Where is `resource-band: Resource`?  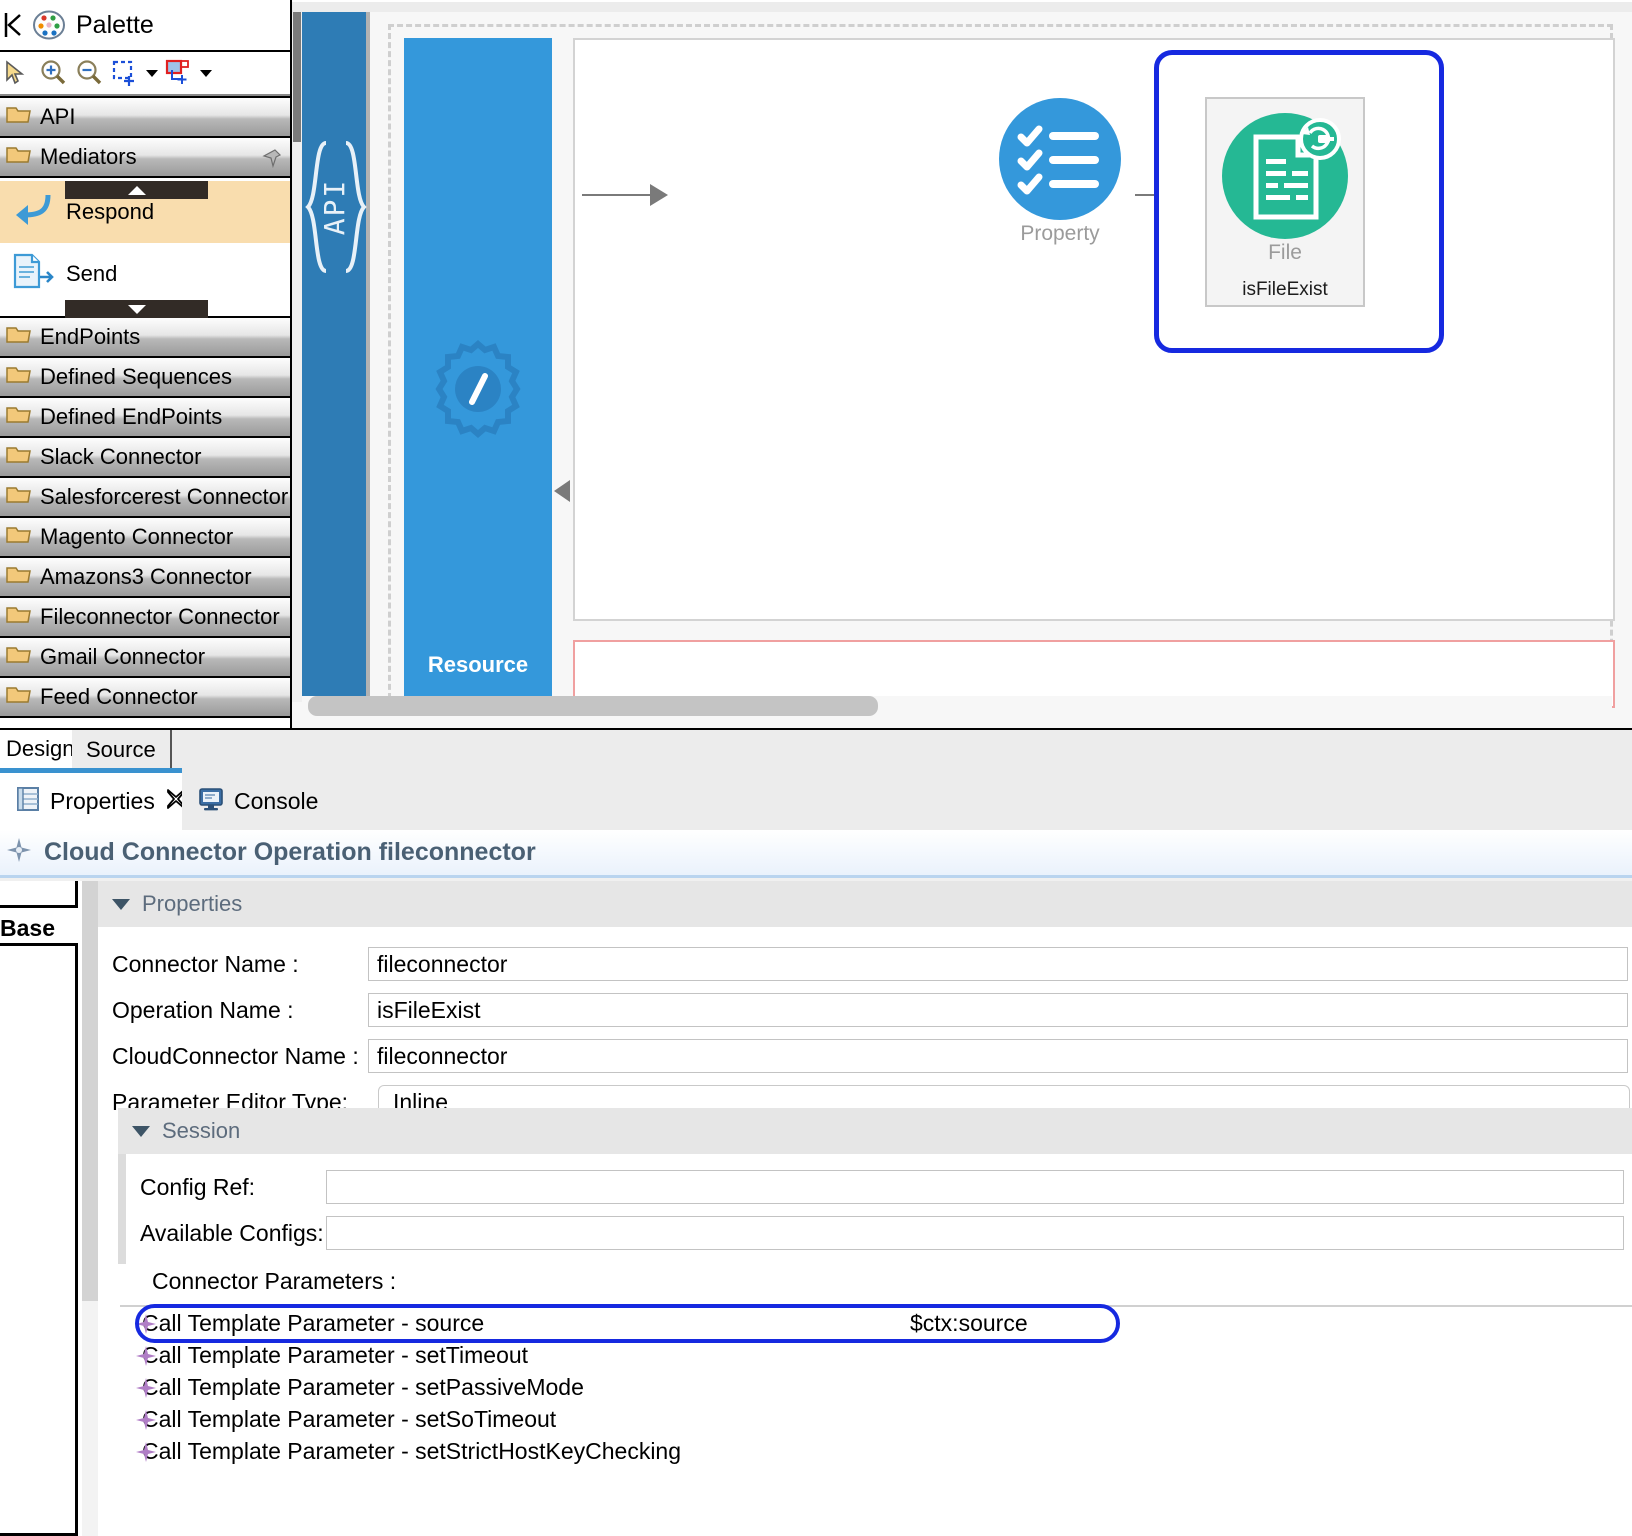
resource-band: Resource is located at coordinates (478, 370).